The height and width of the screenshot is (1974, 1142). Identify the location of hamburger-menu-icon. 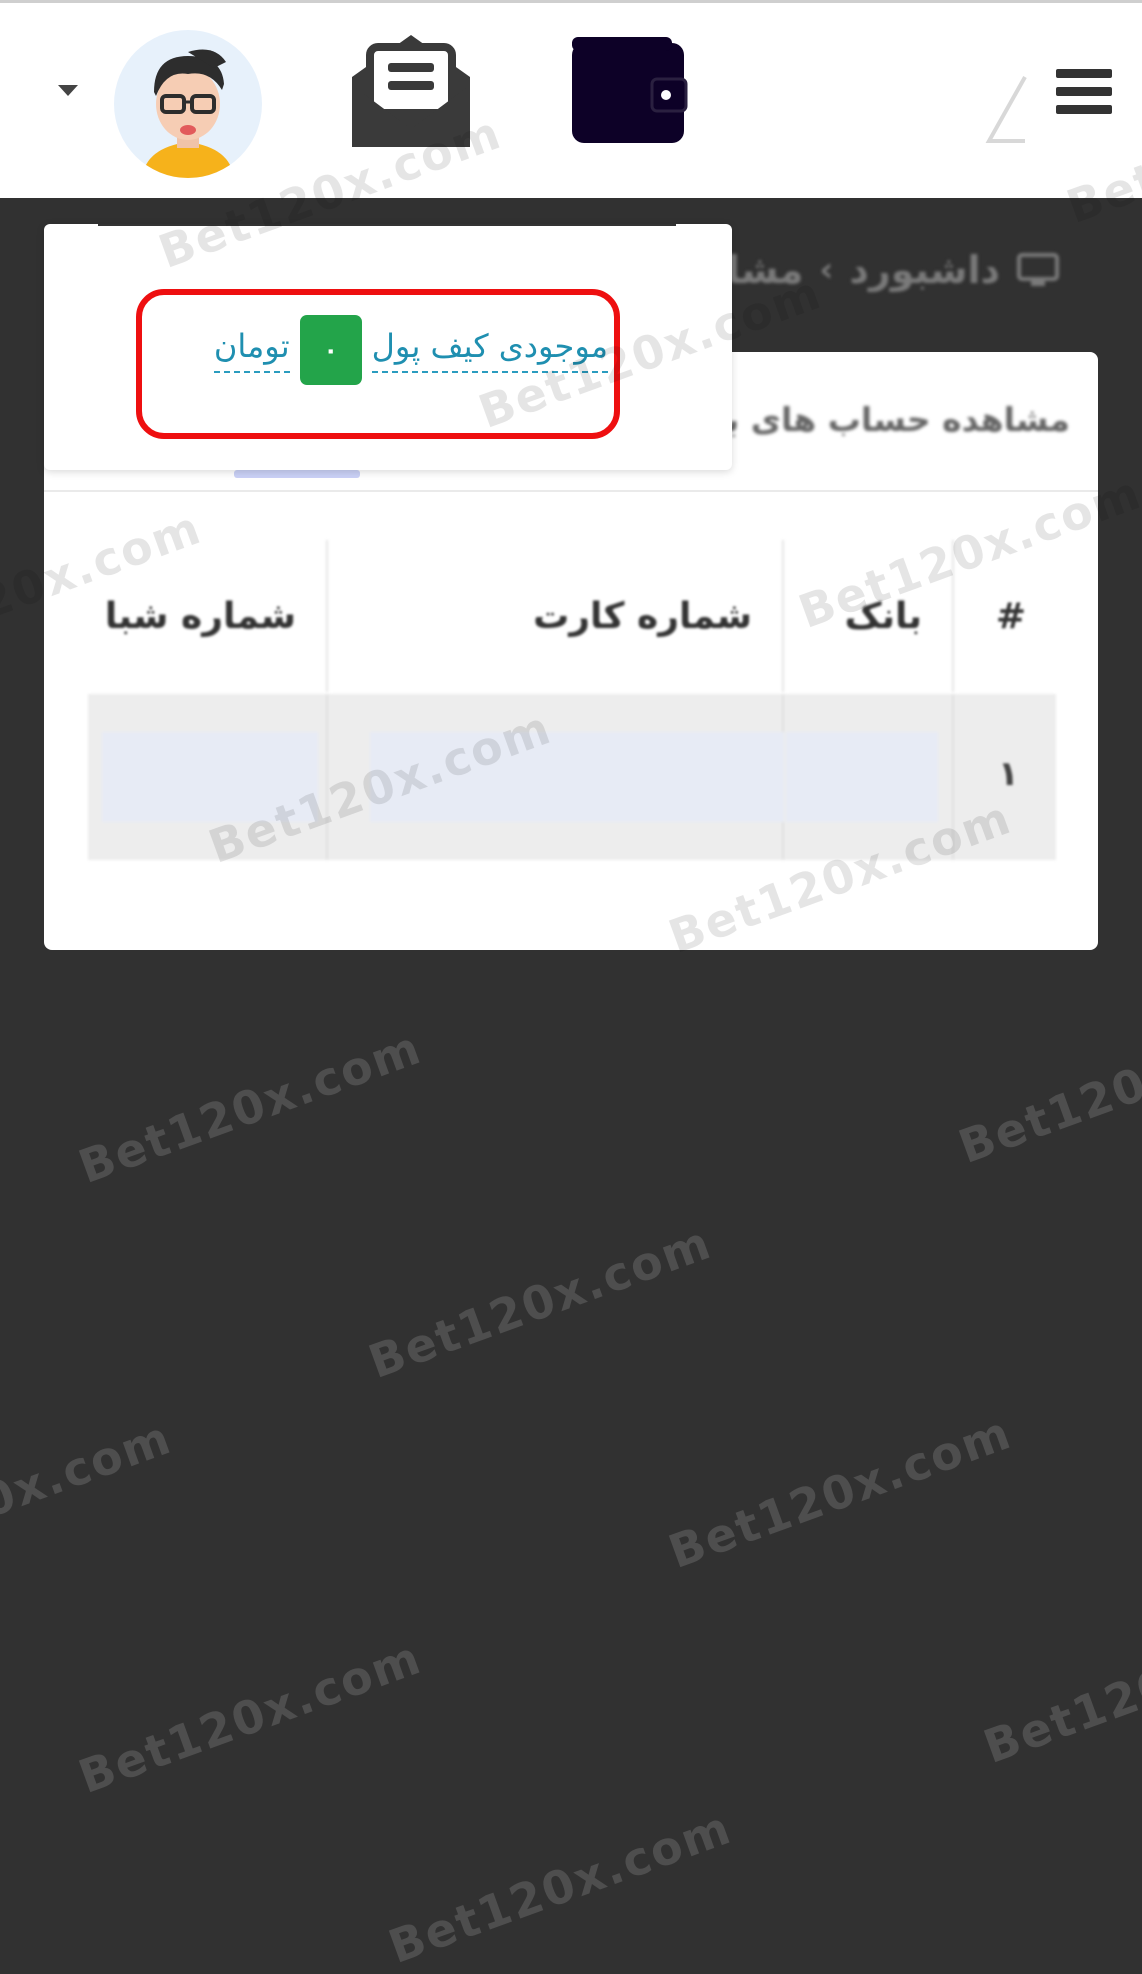
(1084, 95).